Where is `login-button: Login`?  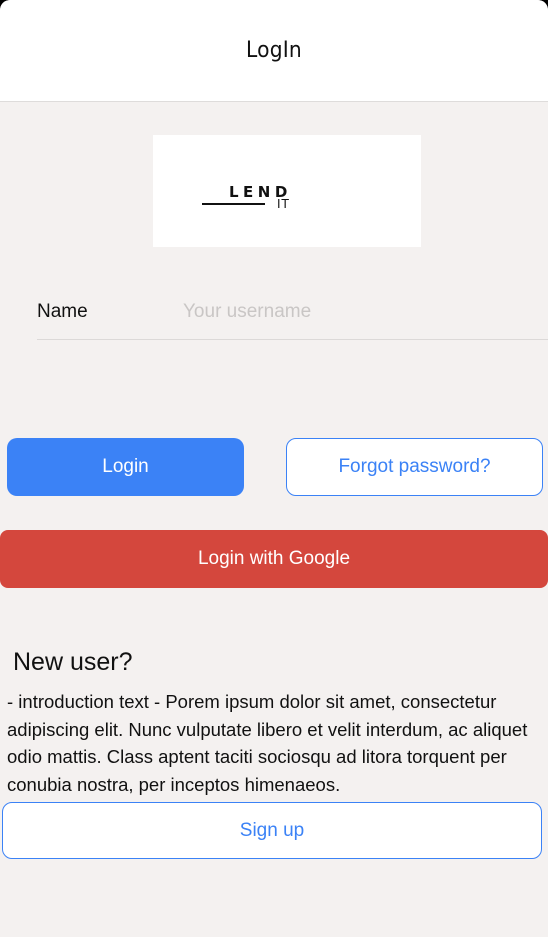
login-button: Login is located at coordinates (125, 467).